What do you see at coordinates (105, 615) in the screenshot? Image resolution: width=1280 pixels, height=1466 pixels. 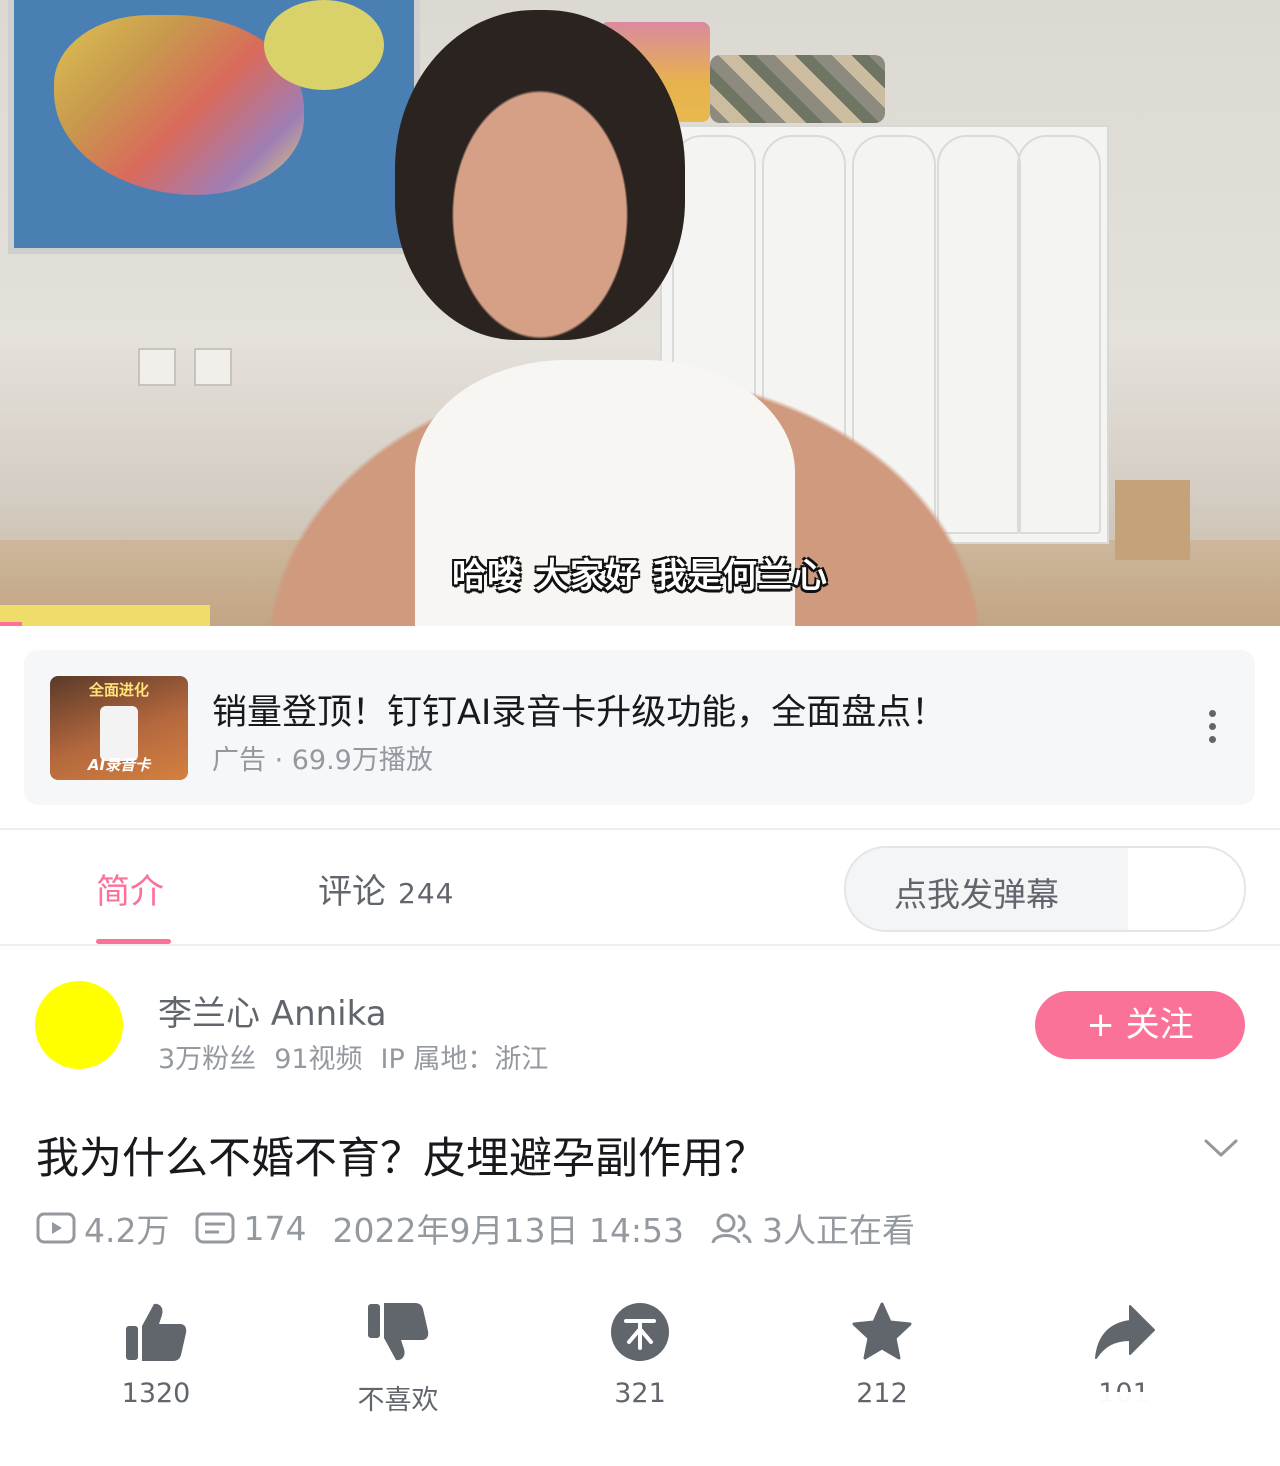 I see `yellow-object` at bounding box center [105, 615].